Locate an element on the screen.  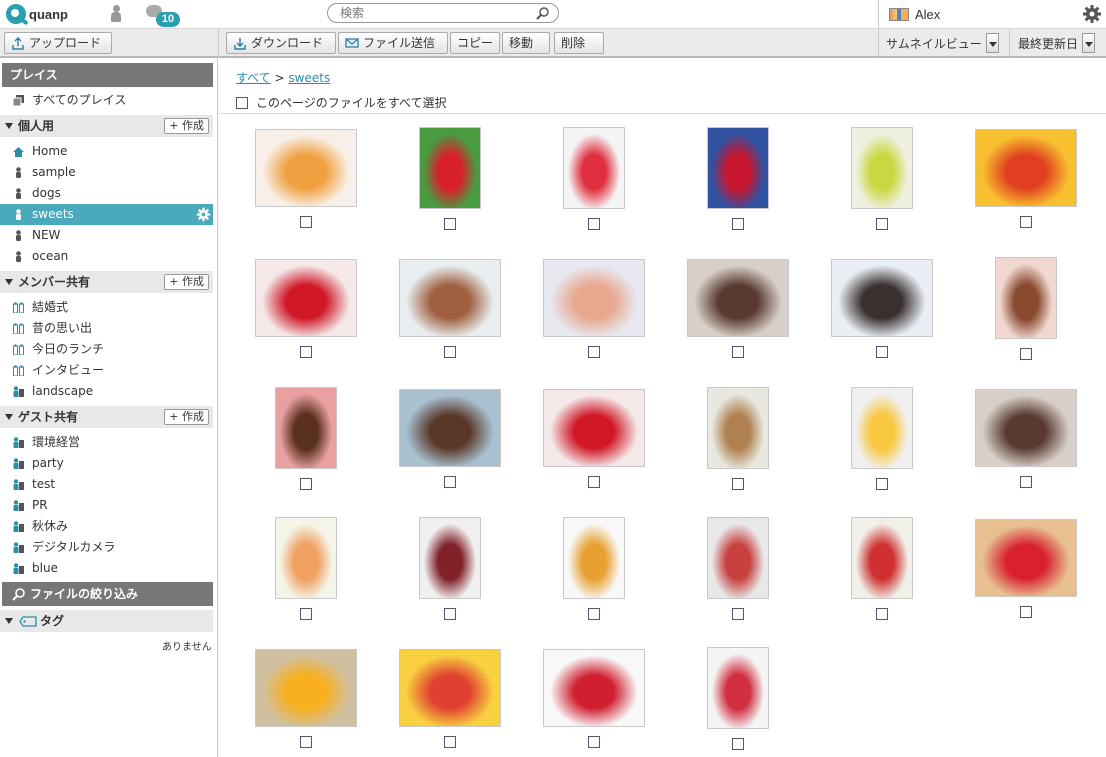
select-all-checkbox is located at coordinates (242, 102).